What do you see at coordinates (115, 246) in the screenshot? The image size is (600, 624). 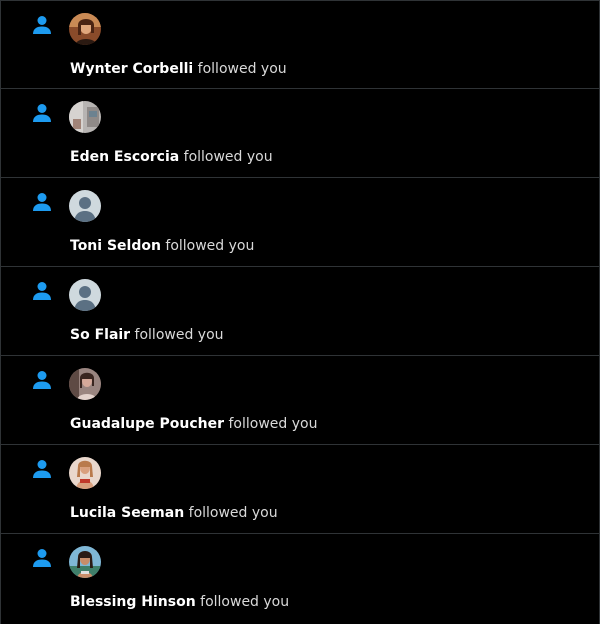 I see `user-name-link: Toni Seldon` at bounding box center [115, 246].